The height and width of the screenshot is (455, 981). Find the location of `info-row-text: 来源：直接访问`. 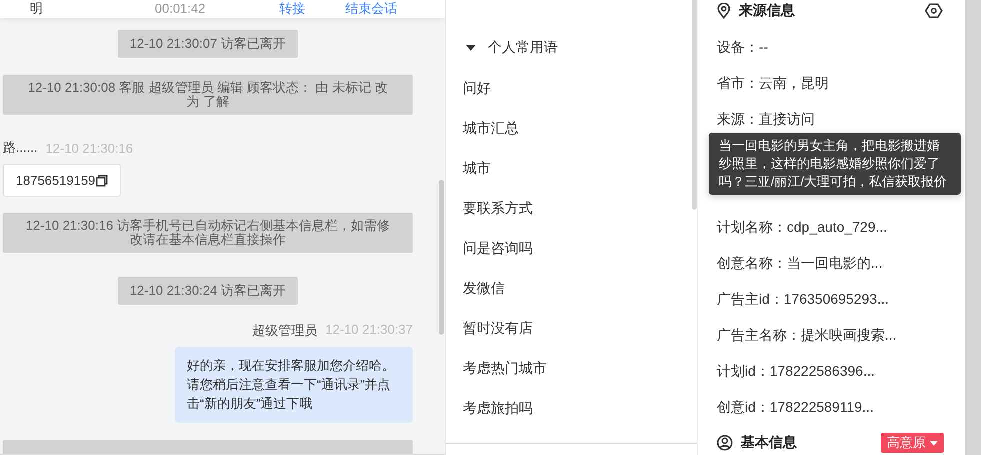

info-row-text: 来源：直接访问 is located at coordinates (766, 119).